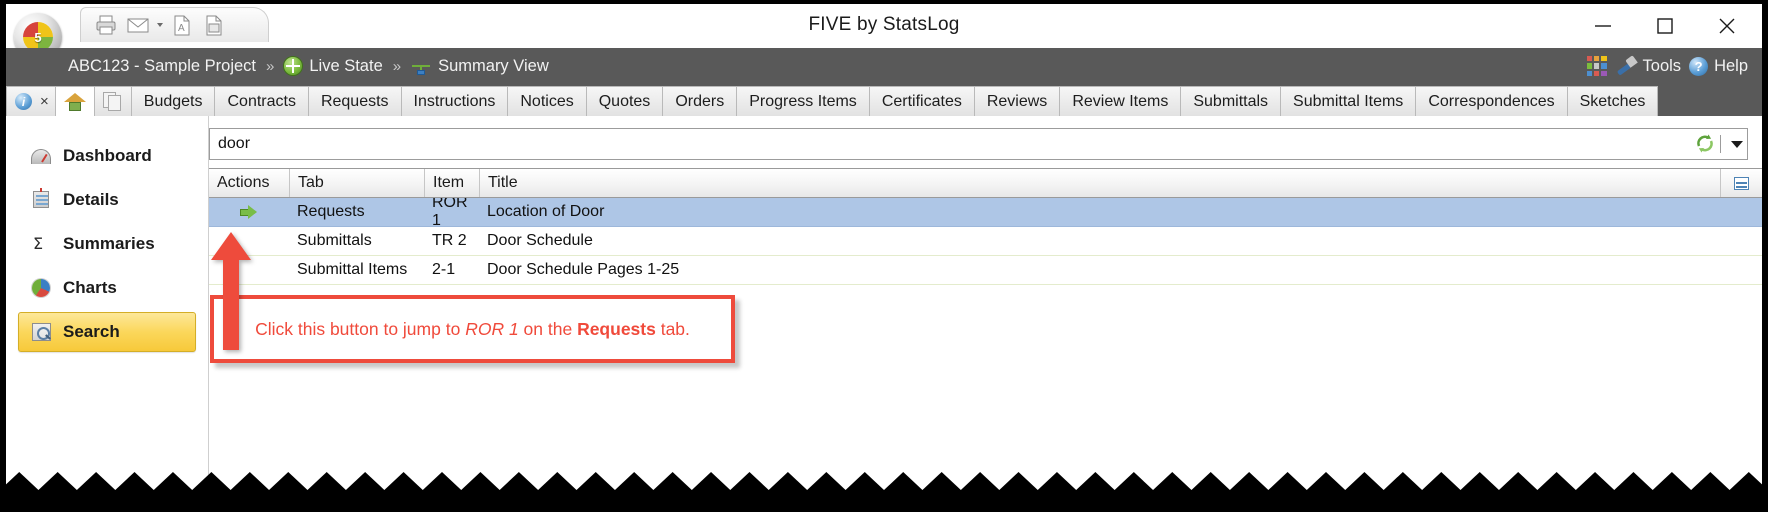 The width and height of the screenshot is (1768, 512). I want to click on cell-title: Door Schedule, so click(540, 240).